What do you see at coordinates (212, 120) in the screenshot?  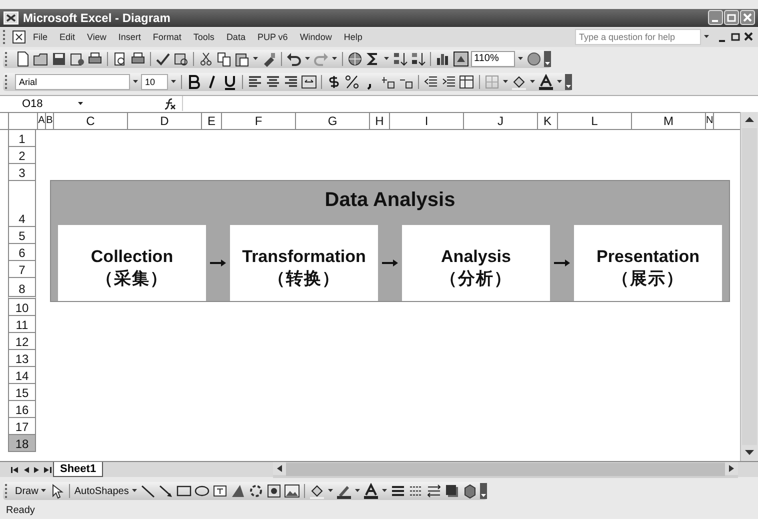 I see `column-header: E` at bounding box center [212, 120].